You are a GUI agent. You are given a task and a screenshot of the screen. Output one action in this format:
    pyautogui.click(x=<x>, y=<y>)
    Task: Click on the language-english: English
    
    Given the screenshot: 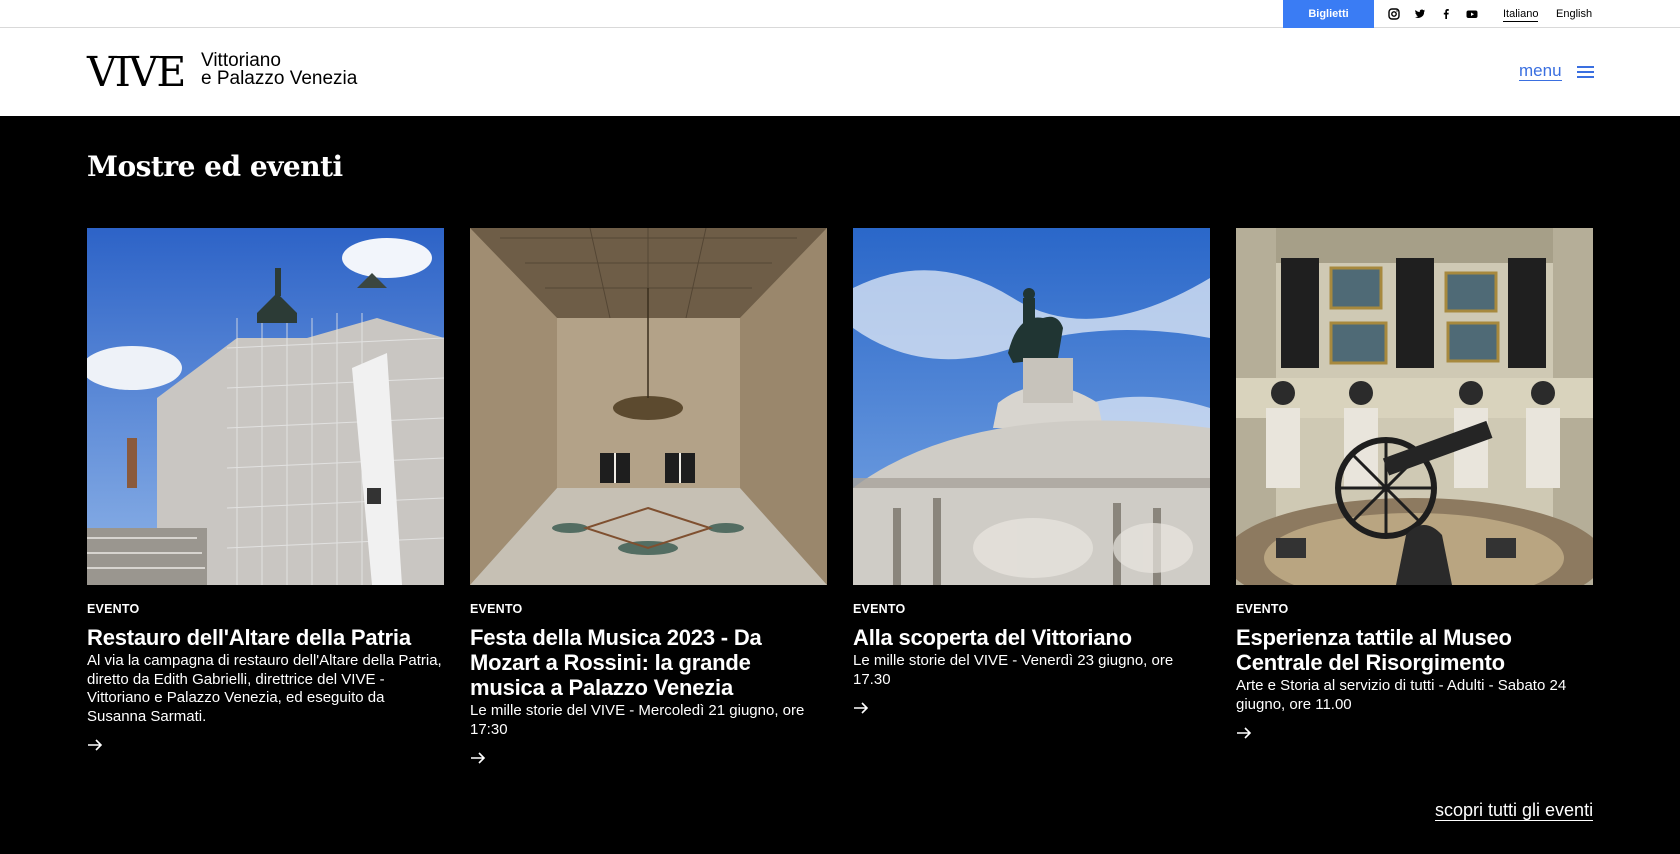 What is the action you would take?
    pyautogui.click(x=1574, y=14)
    